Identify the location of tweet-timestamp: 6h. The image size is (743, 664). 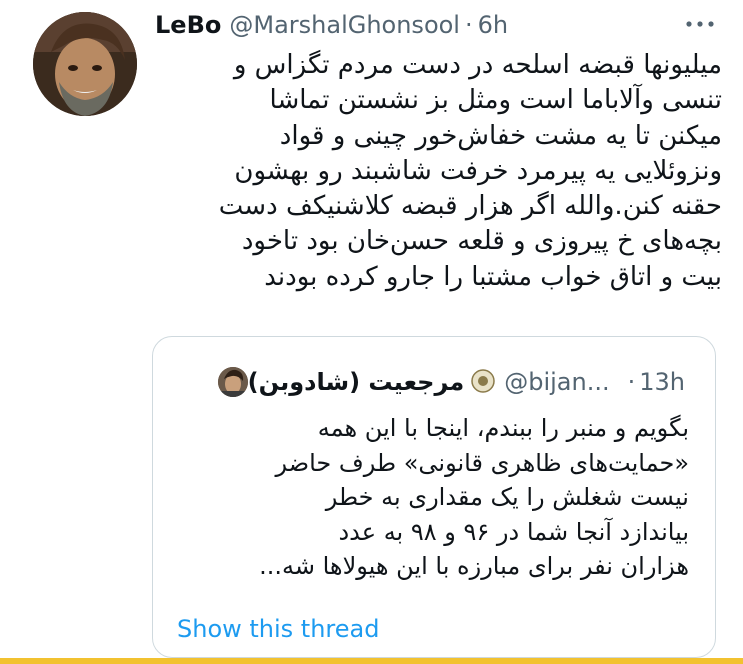
(493, 25).